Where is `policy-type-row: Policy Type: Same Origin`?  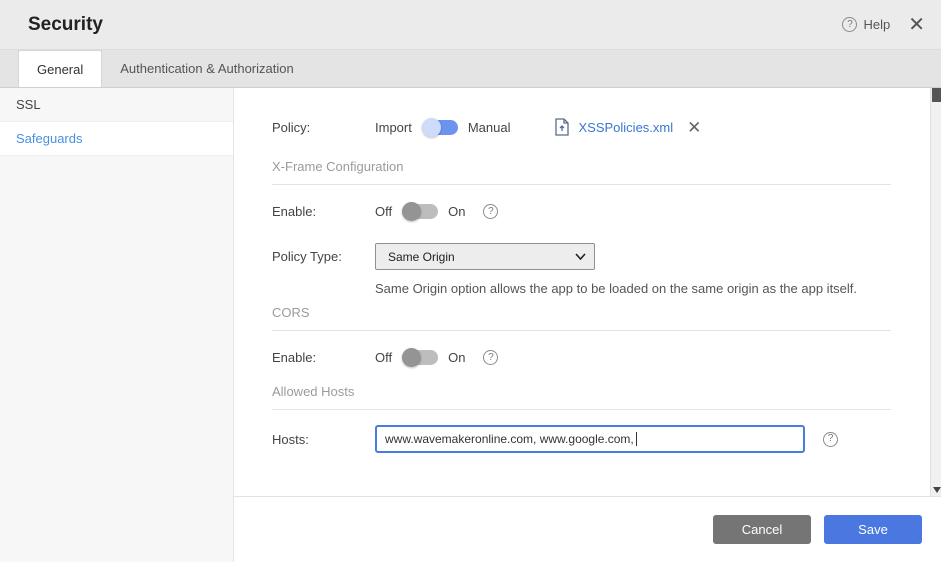
policy-type-row: Policy Type: Same Origin is located at coordinates (581, 256).